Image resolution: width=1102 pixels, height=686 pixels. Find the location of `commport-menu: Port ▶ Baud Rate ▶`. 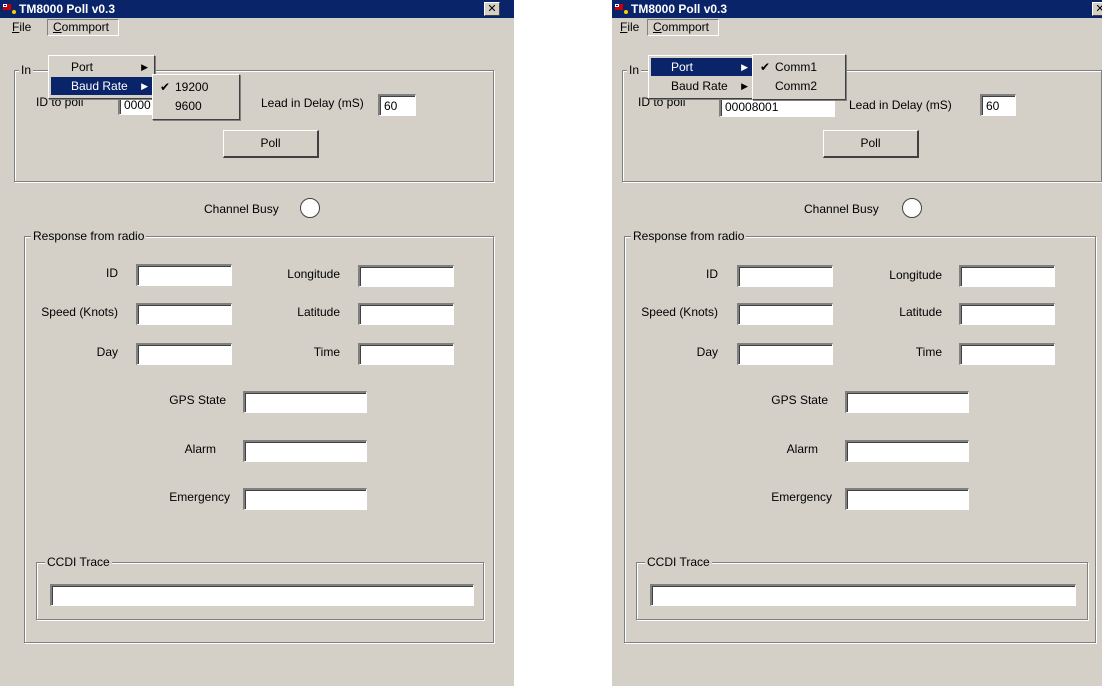

commport-menu: Port ▶ Baud Rate ▶ is located at coordinates (701, 77).